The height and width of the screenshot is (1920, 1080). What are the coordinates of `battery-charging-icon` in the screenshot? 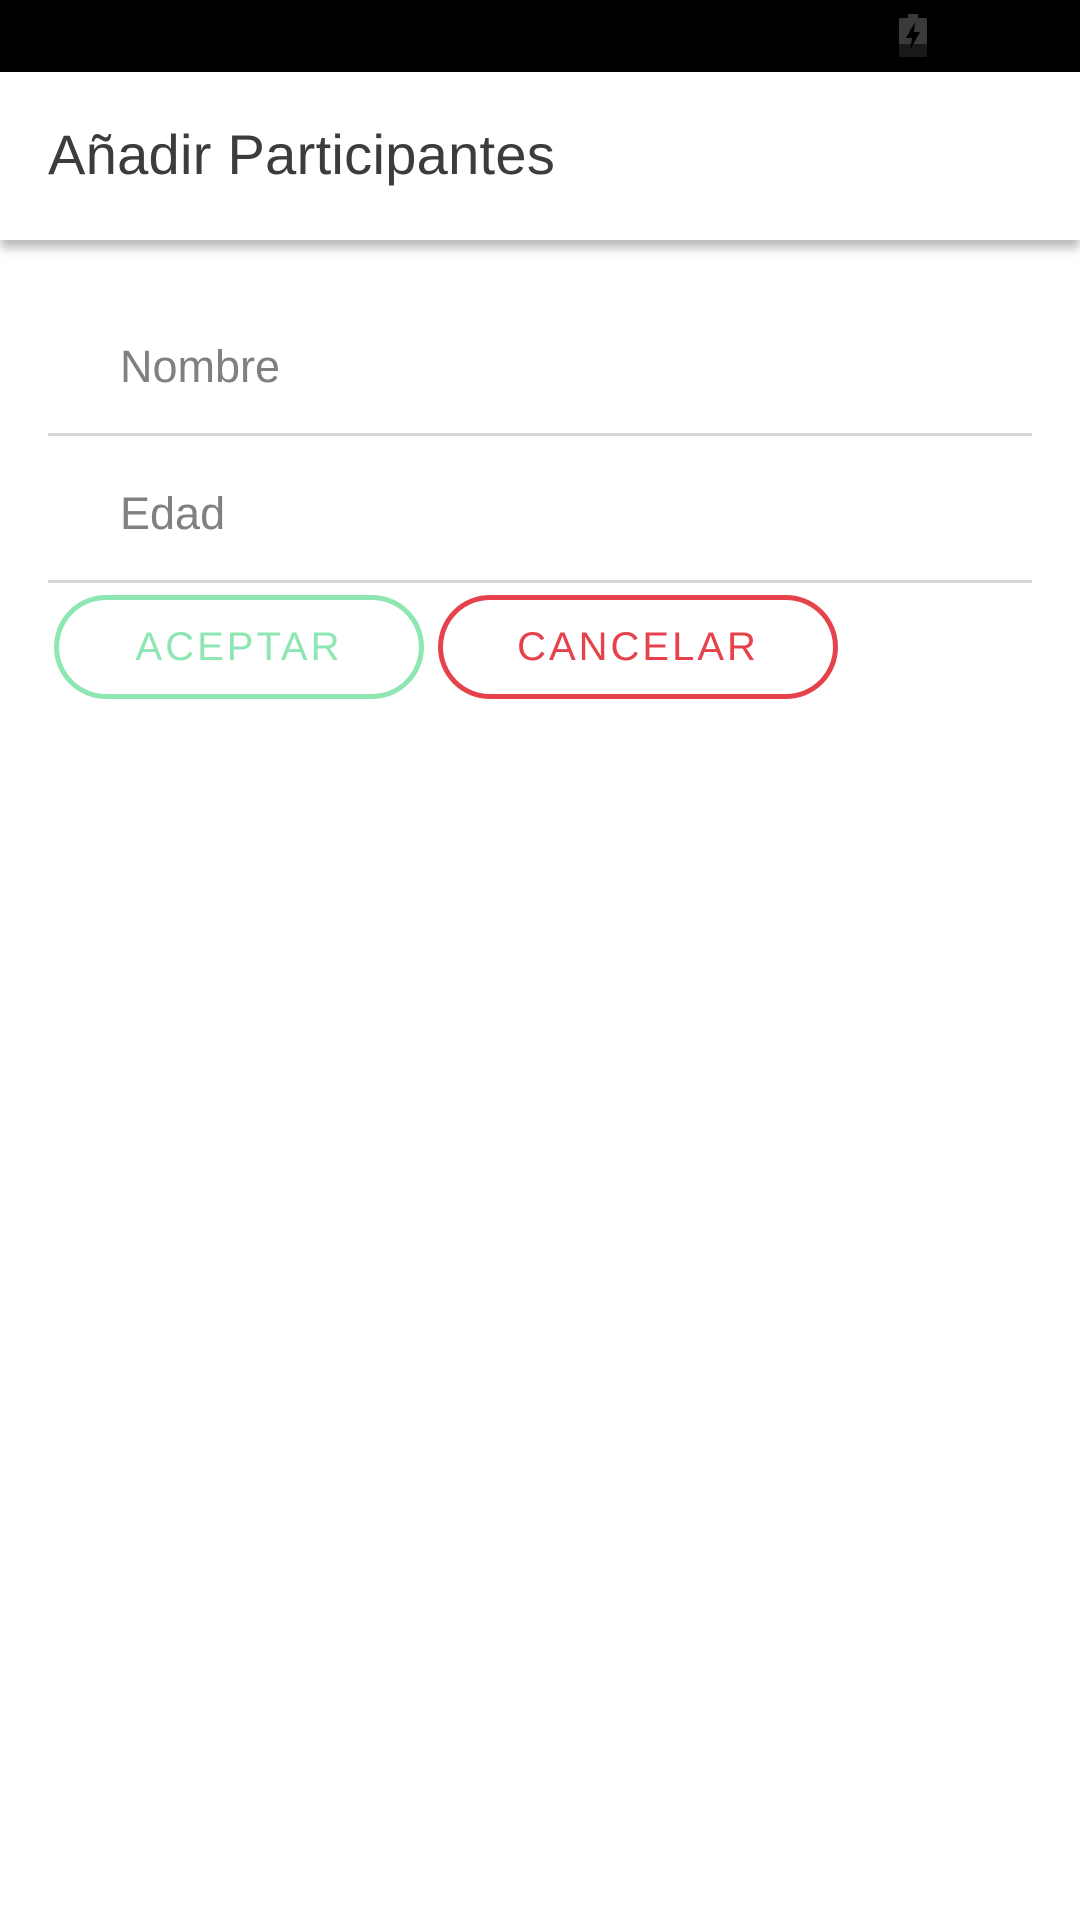 It's located at (913, 36).